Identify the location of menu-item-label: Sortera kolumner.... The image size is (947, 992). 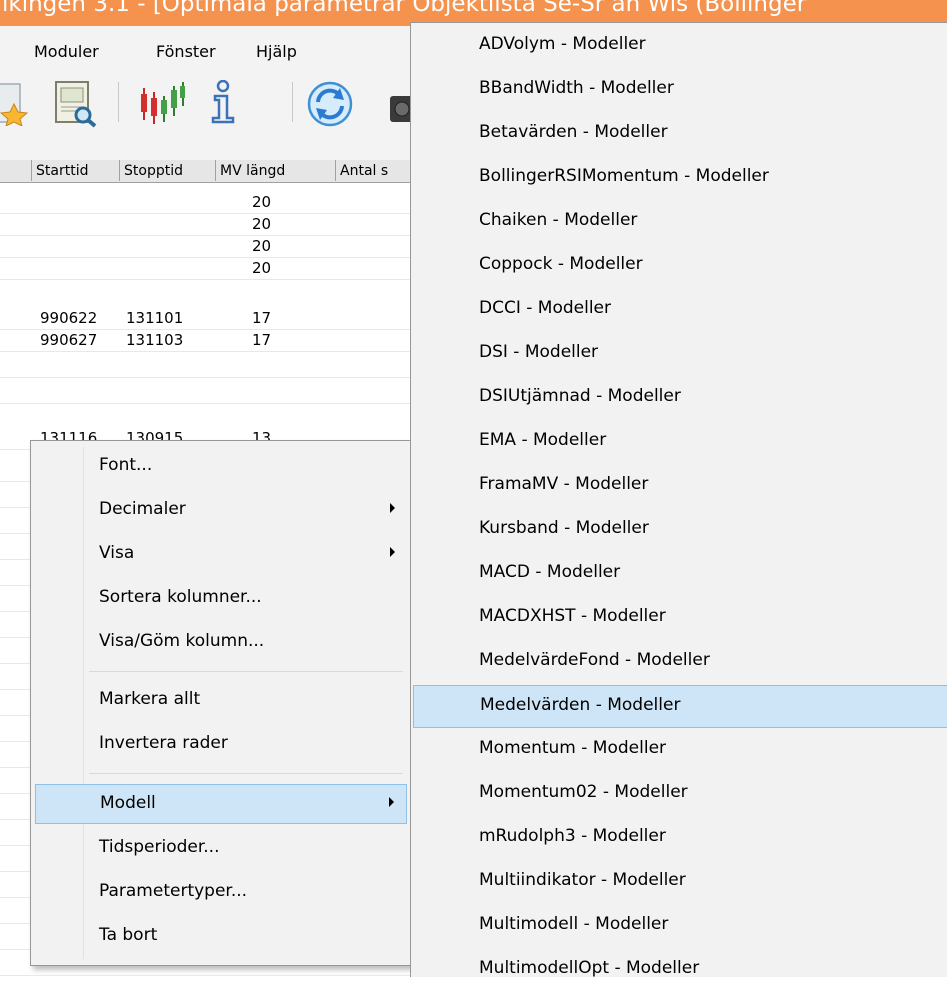
(180, 597).